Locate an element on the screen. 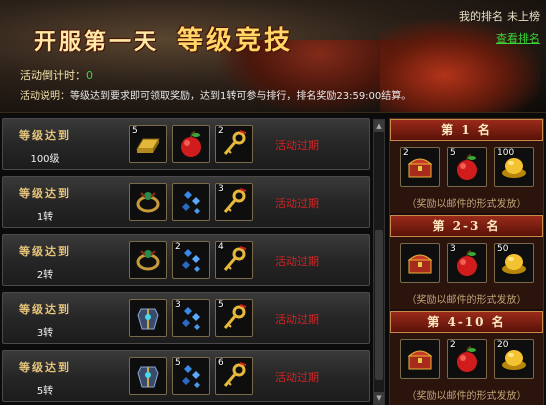 Image resolution: width=546 pixels, height=405 pixels. row-level-value: 100级 is located at coordinates (45, 159).